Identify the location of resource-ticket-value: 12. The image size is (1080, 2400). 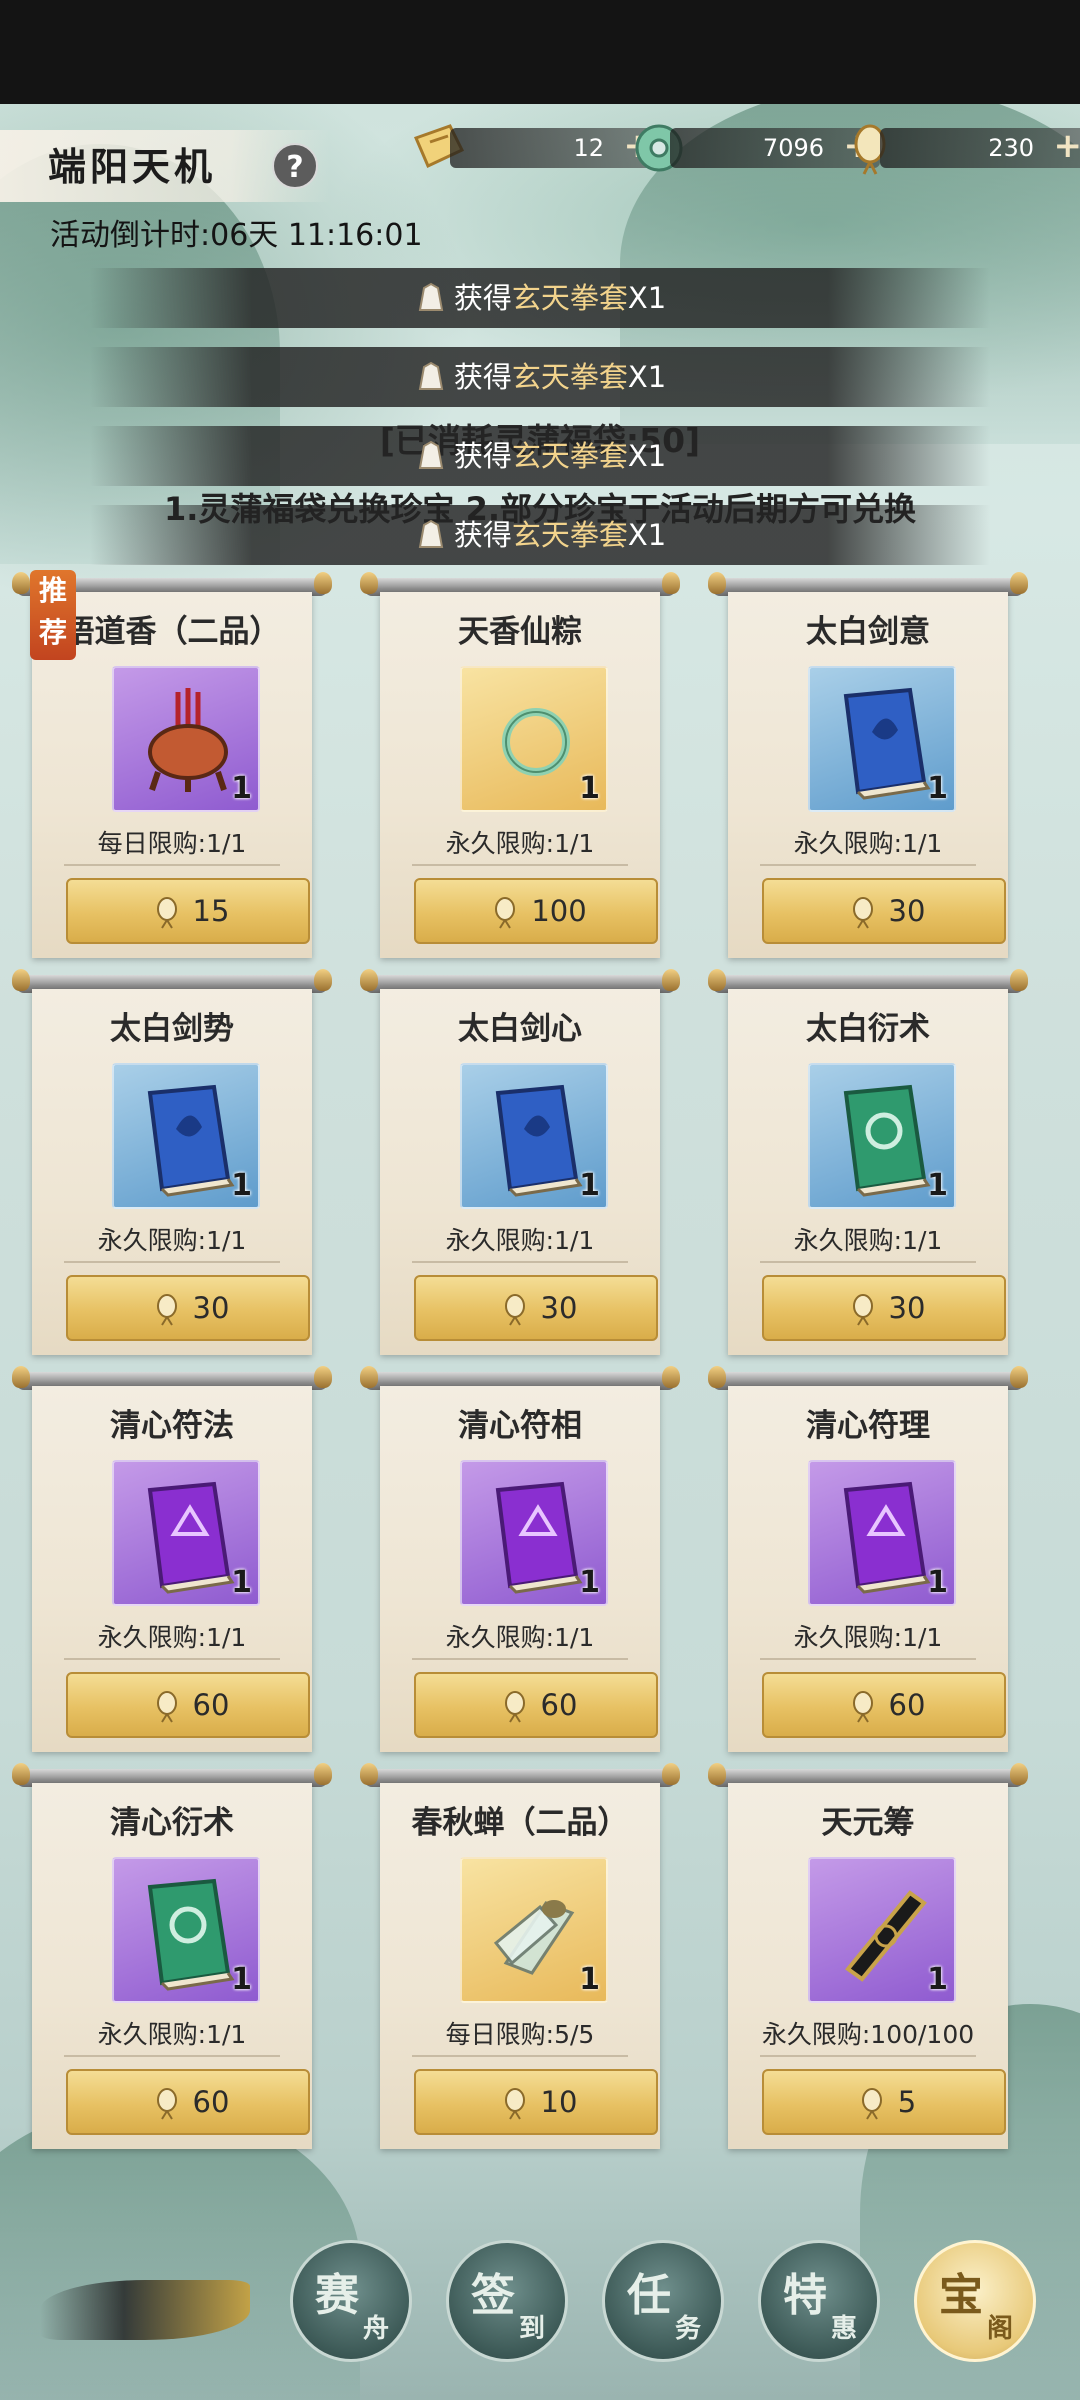
(588, 148).